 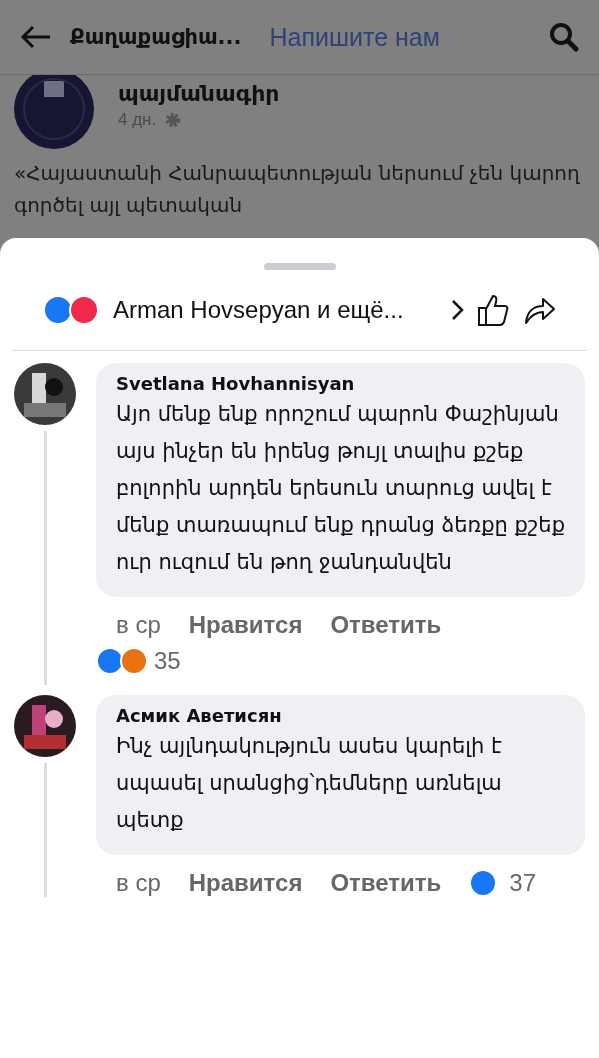 What do you see at coordinates (309, 783) in the screenshot?
I see `comment-text: Ինչ այլնդակություն ասես կարելի է սպասել սրանցից՝դեմները առնելա պետք` at bounding box center [309, 783].